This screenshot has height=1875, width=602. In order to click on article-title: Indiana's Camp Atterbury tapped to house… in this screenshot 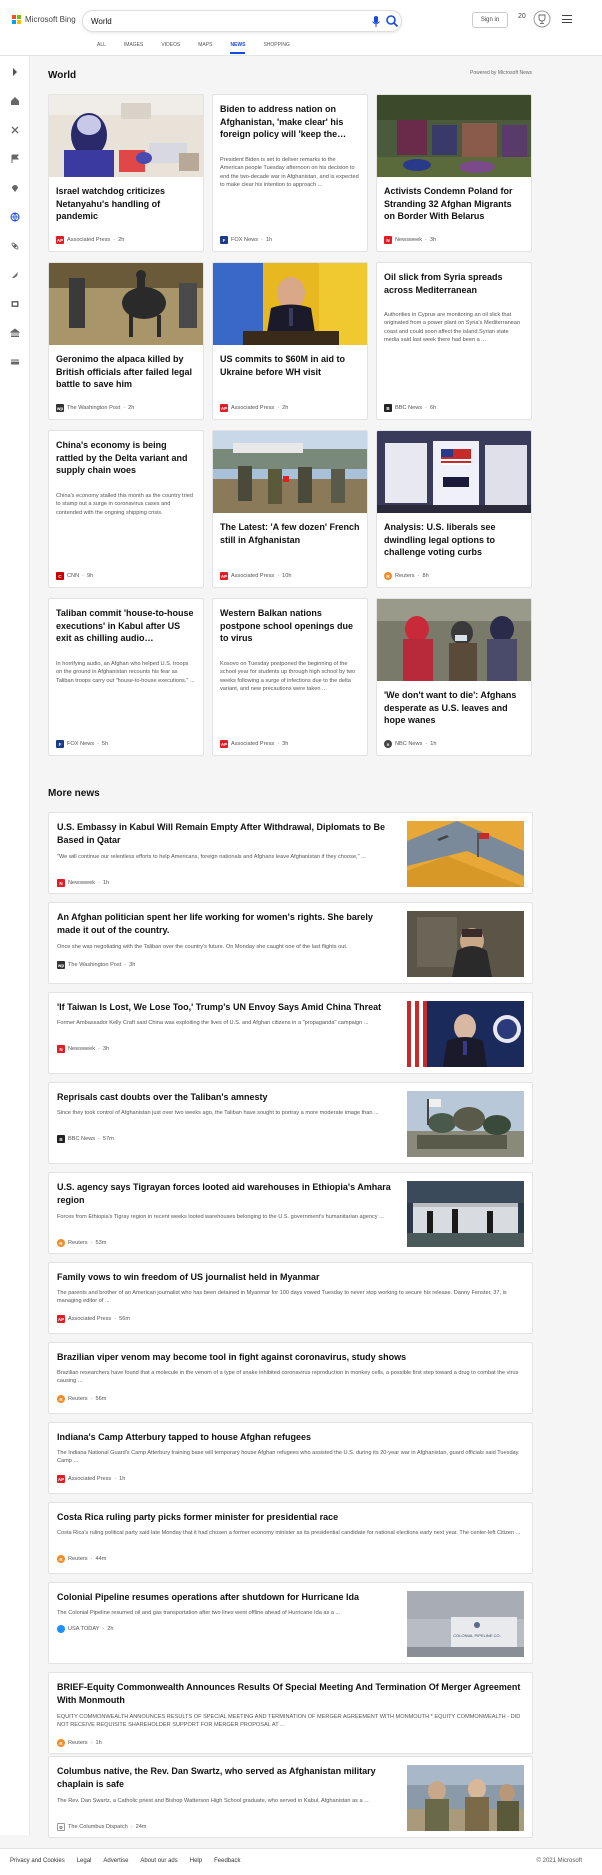, I will do `click(289, 1437)`.